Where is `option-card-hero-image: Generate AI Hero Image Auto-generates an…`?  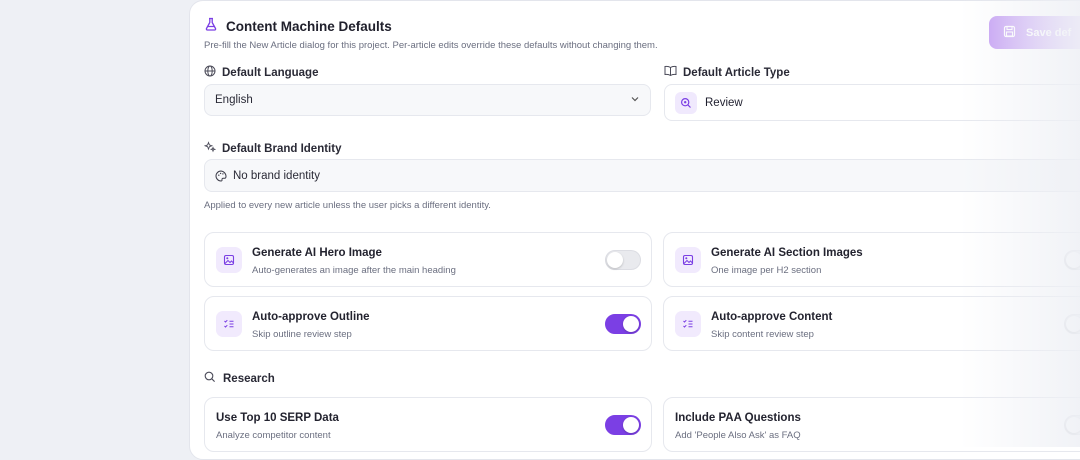 option-card-hero-image: Generate AI Hero Image Auto-generates an… is located at coordinates (428, 259).